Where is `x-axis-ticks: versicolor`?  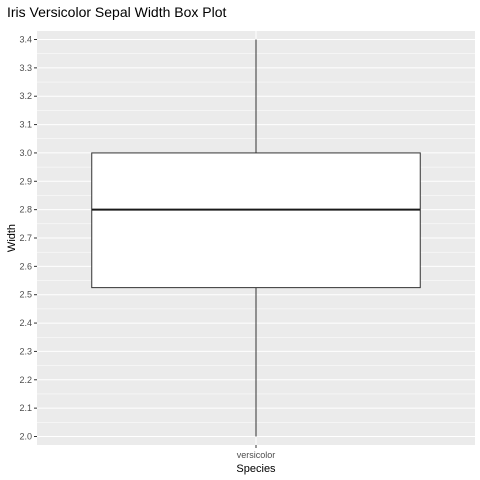 x-axis-ticks: versicolor is located at coordinates (256, 452).